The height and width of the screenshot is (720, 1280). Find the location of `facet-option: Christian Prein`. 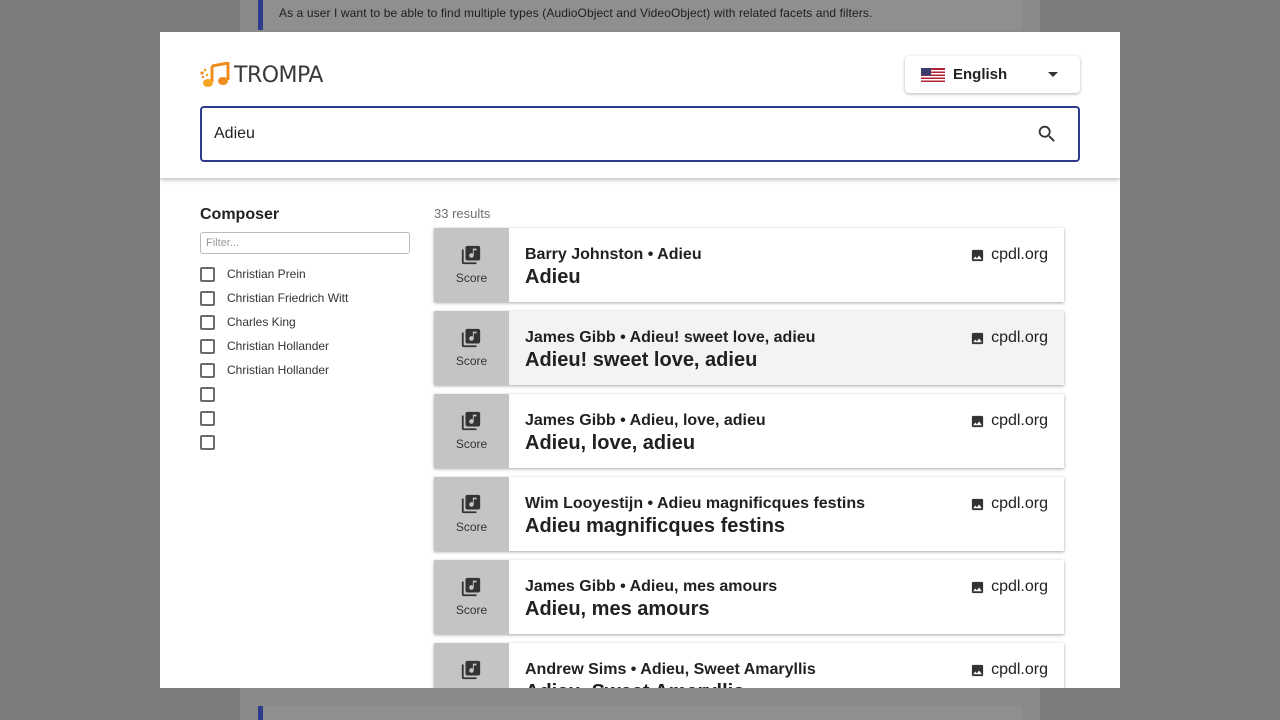

facet-option: Christian Prein is located at coordinates (305, 274).